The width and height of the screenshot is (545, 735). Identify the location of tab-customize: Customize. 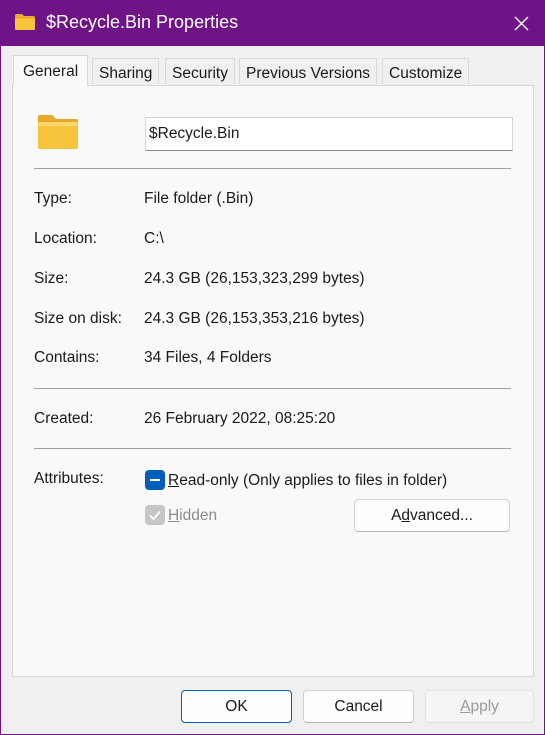
(426, 71).